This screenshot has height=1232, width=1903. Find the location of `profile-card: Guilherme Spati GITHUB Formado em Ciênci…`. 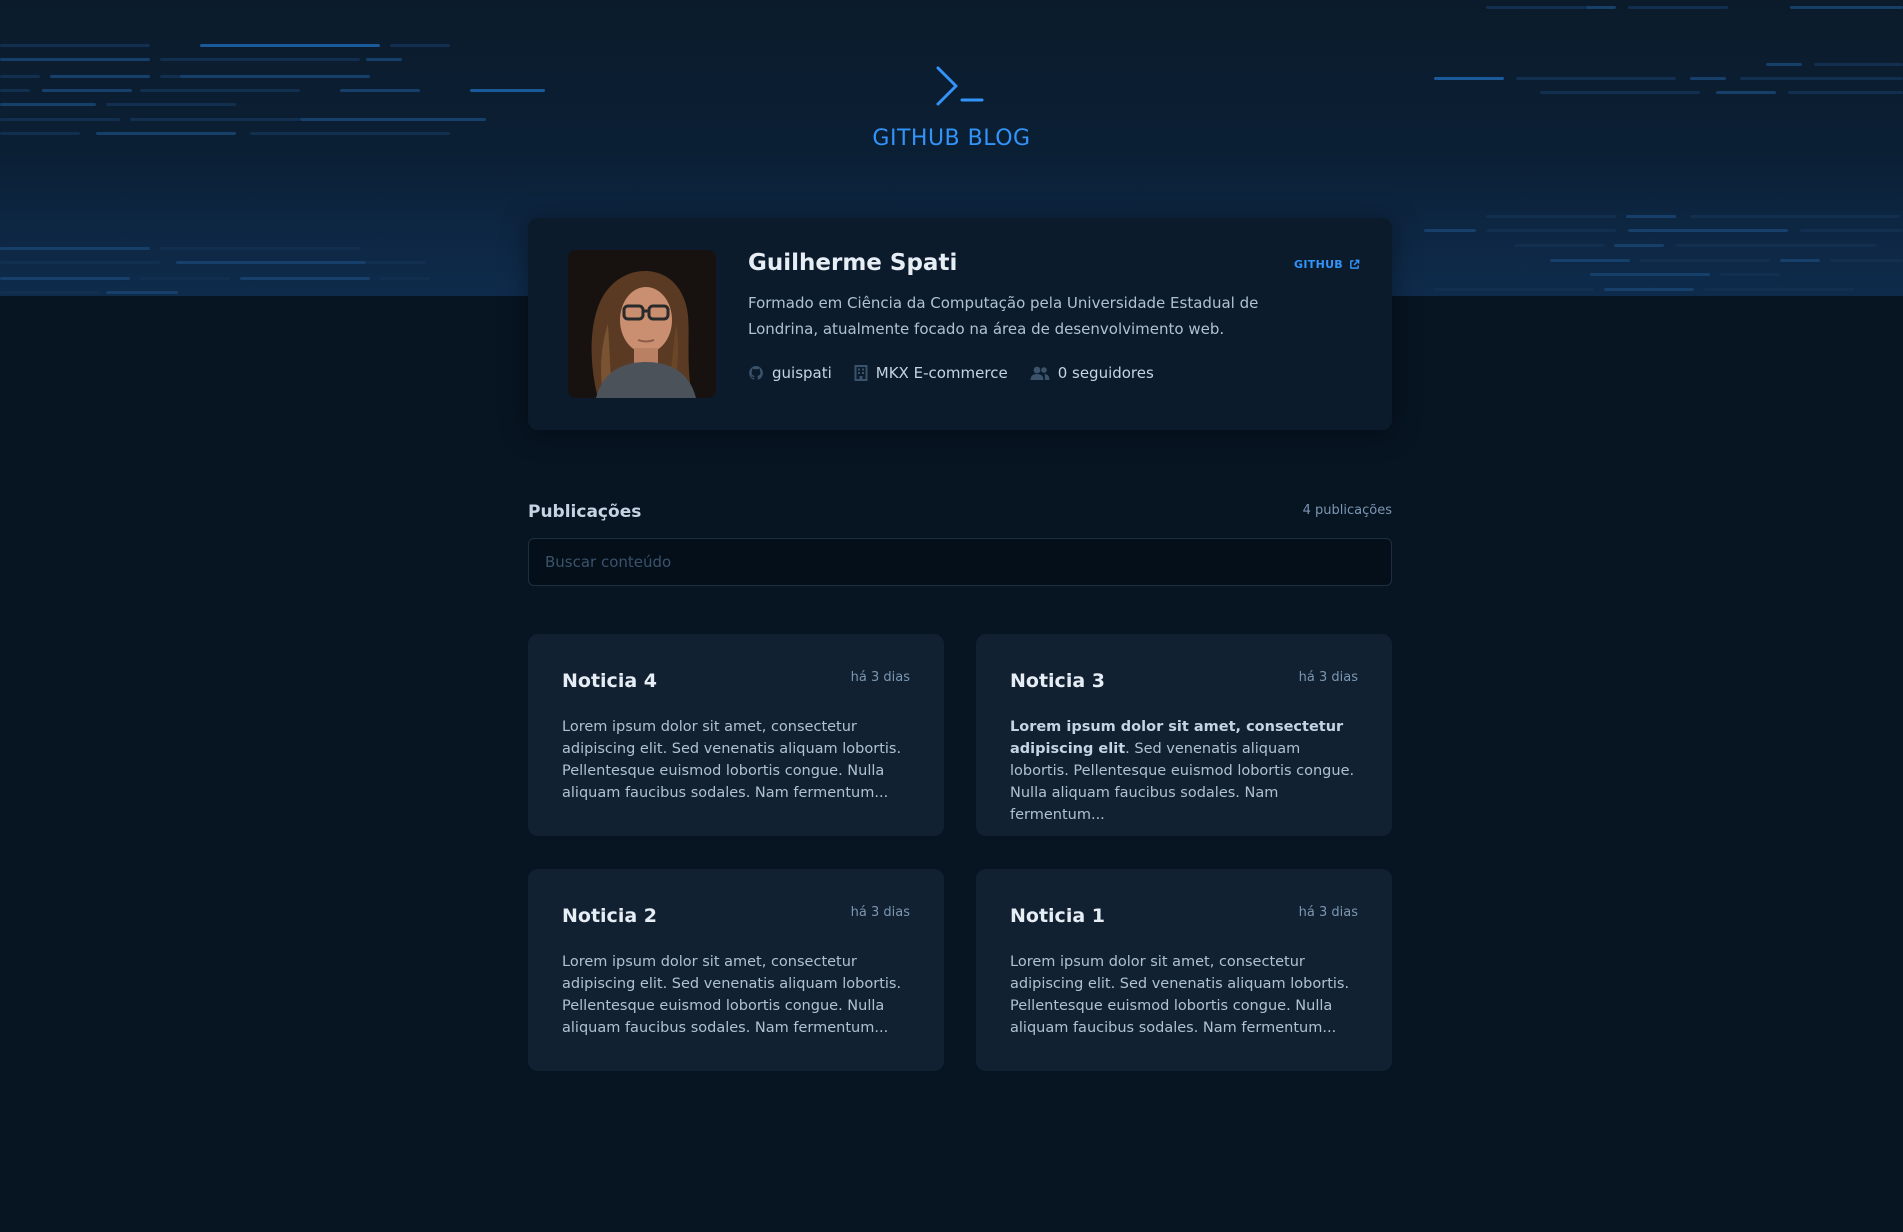

profile-card: Guilherme Spati GITHUB Formado em Ciênci… is located at coordinates (960, 324).